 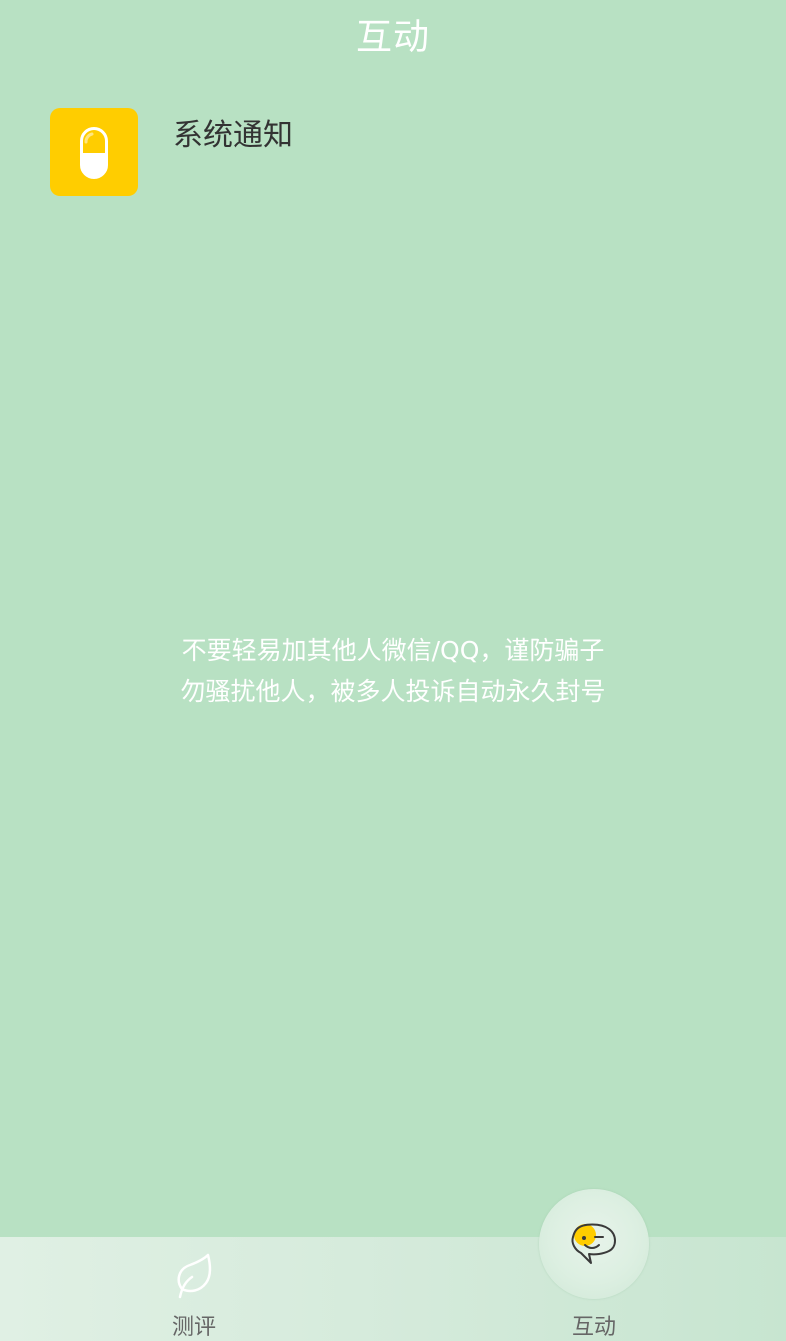 What do you see at coordinates (194, 1279) in the screenshot?
I see `leaf-icon` at bounding box center [194, 1279].